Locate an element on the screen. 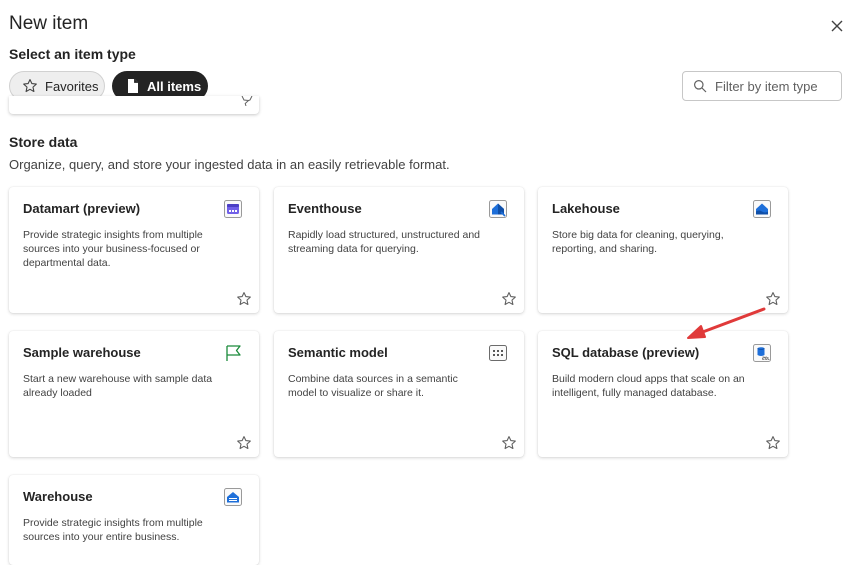  semantic-model-icon is located at coordinates (498, 353).